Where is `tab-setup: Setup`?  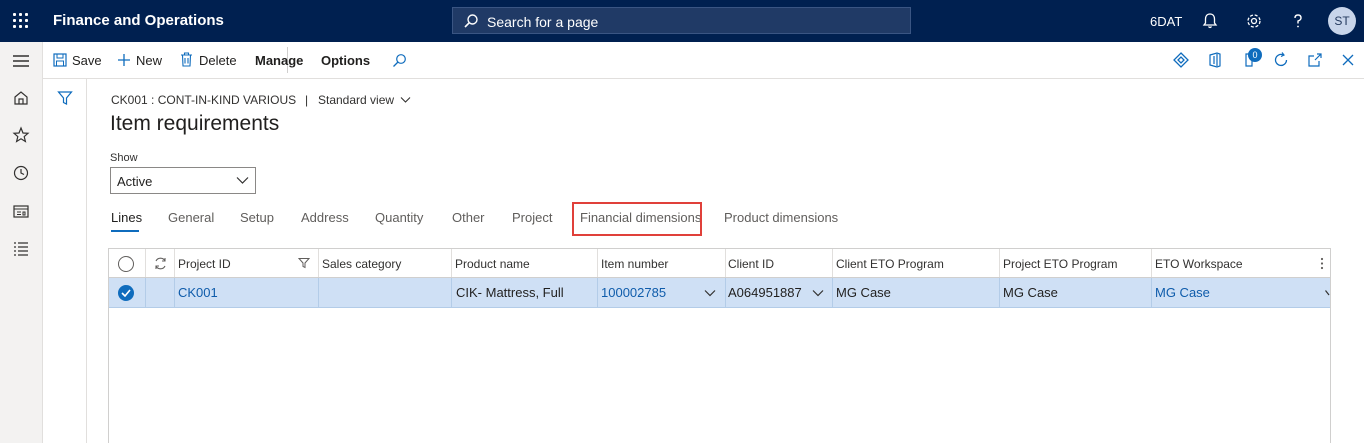 tab-setup: Setup is located at coordinates (257, 217).